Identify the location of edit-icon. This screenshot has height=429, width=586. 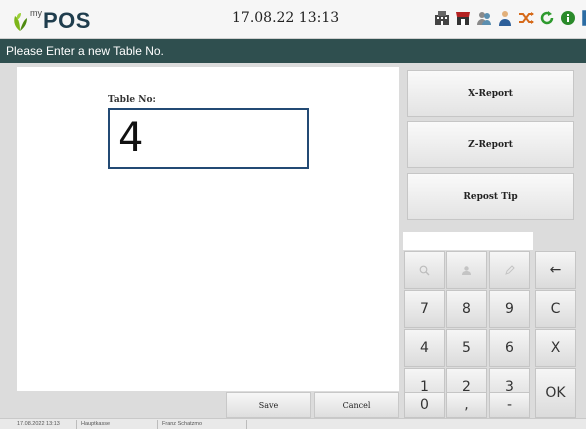
(510, 269).